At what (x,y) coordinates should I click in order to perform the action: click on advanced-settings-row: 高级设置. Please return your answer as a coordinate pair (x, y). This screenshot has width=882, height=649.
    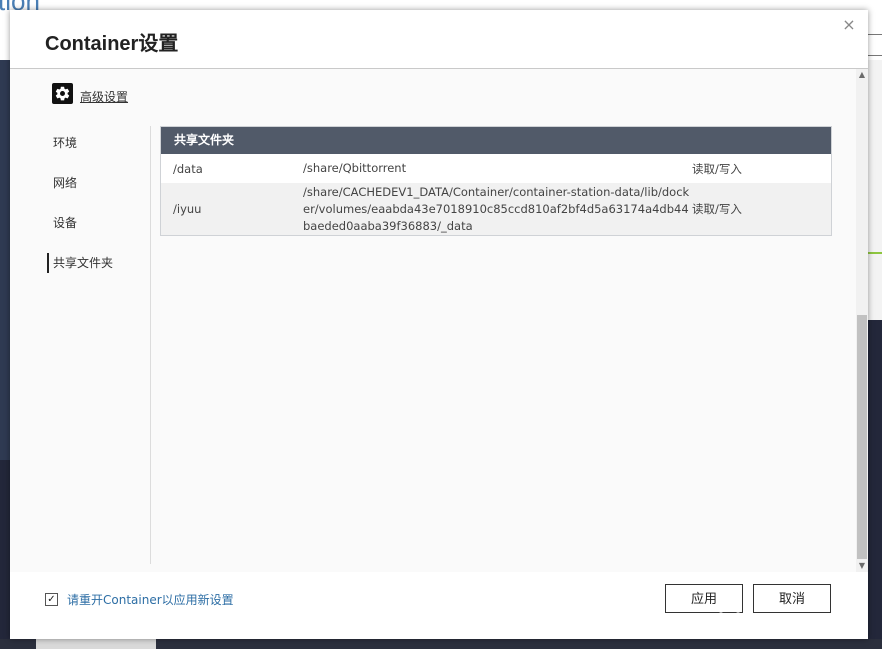
    Looking at the image, I should click on (90, 93).